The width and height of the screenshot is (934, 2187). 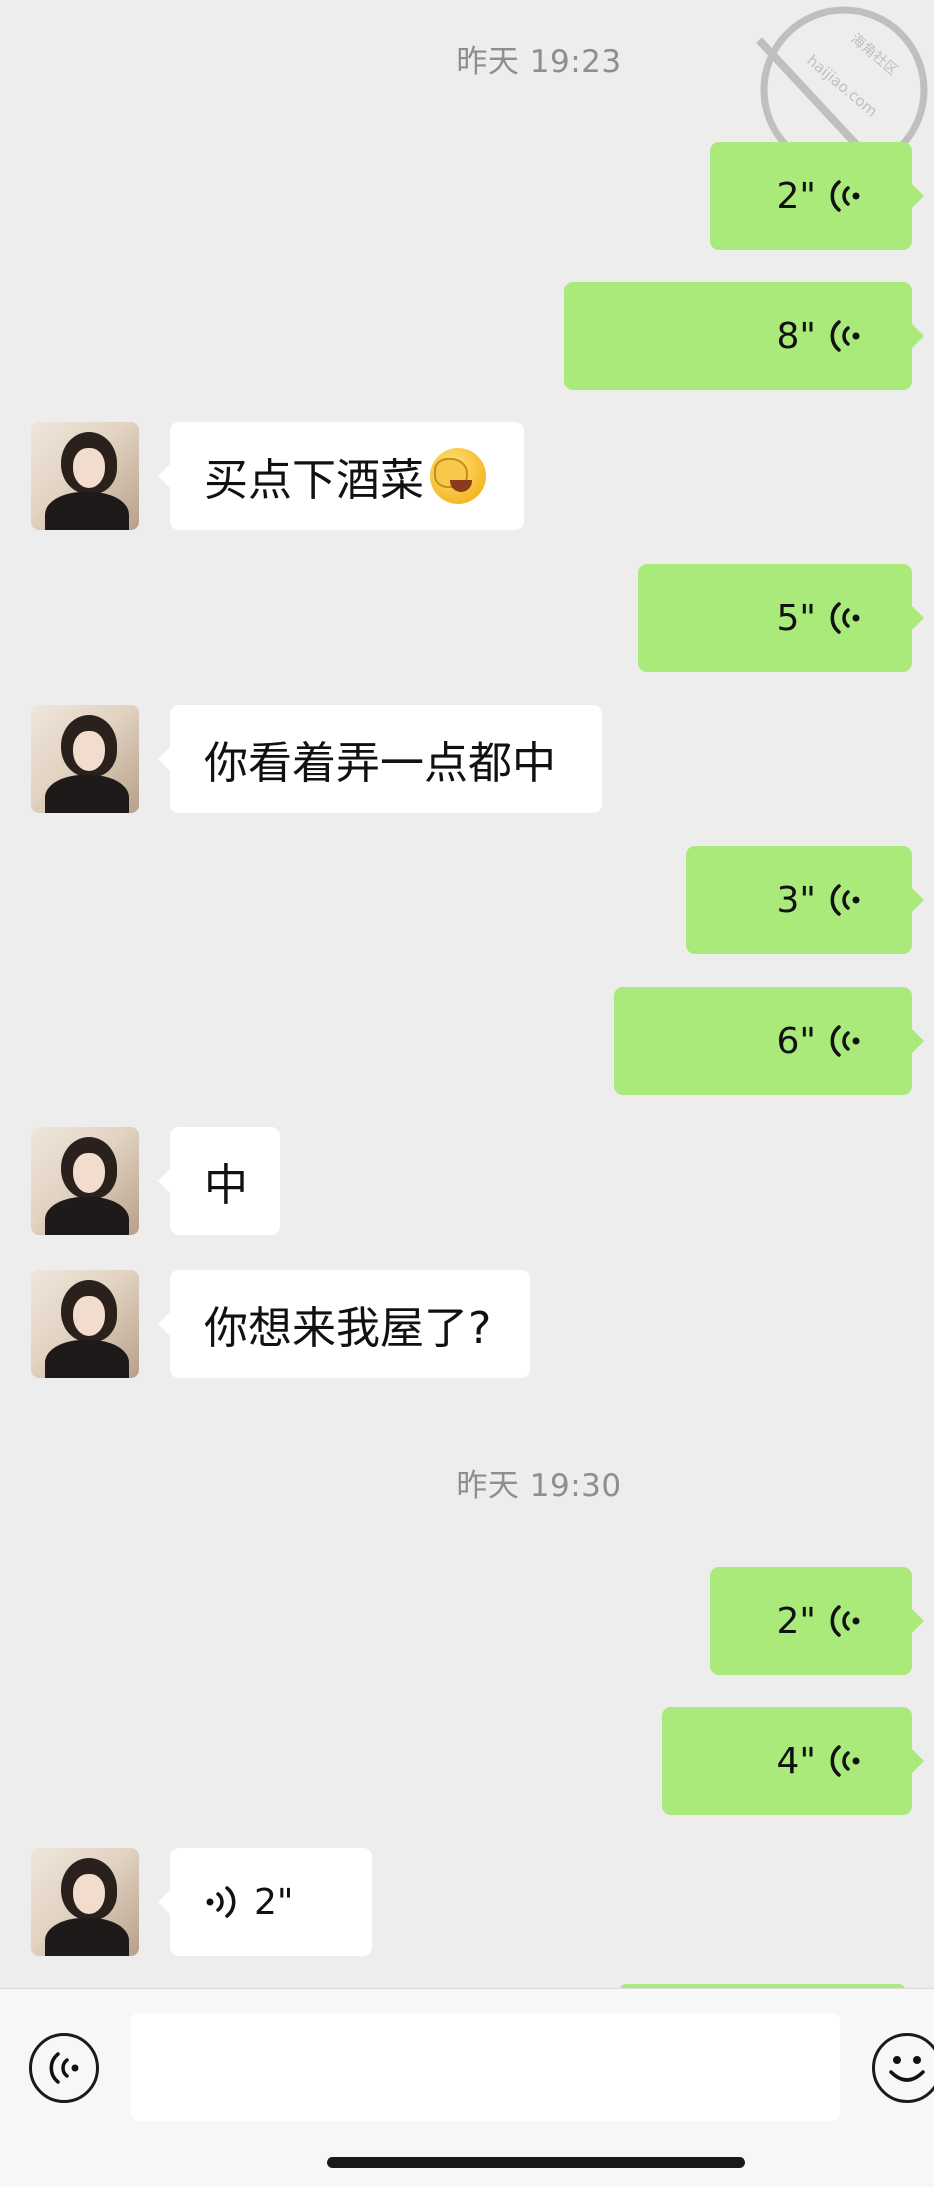 I want to click on voice-duration: 8", so click(x=796, y=336).